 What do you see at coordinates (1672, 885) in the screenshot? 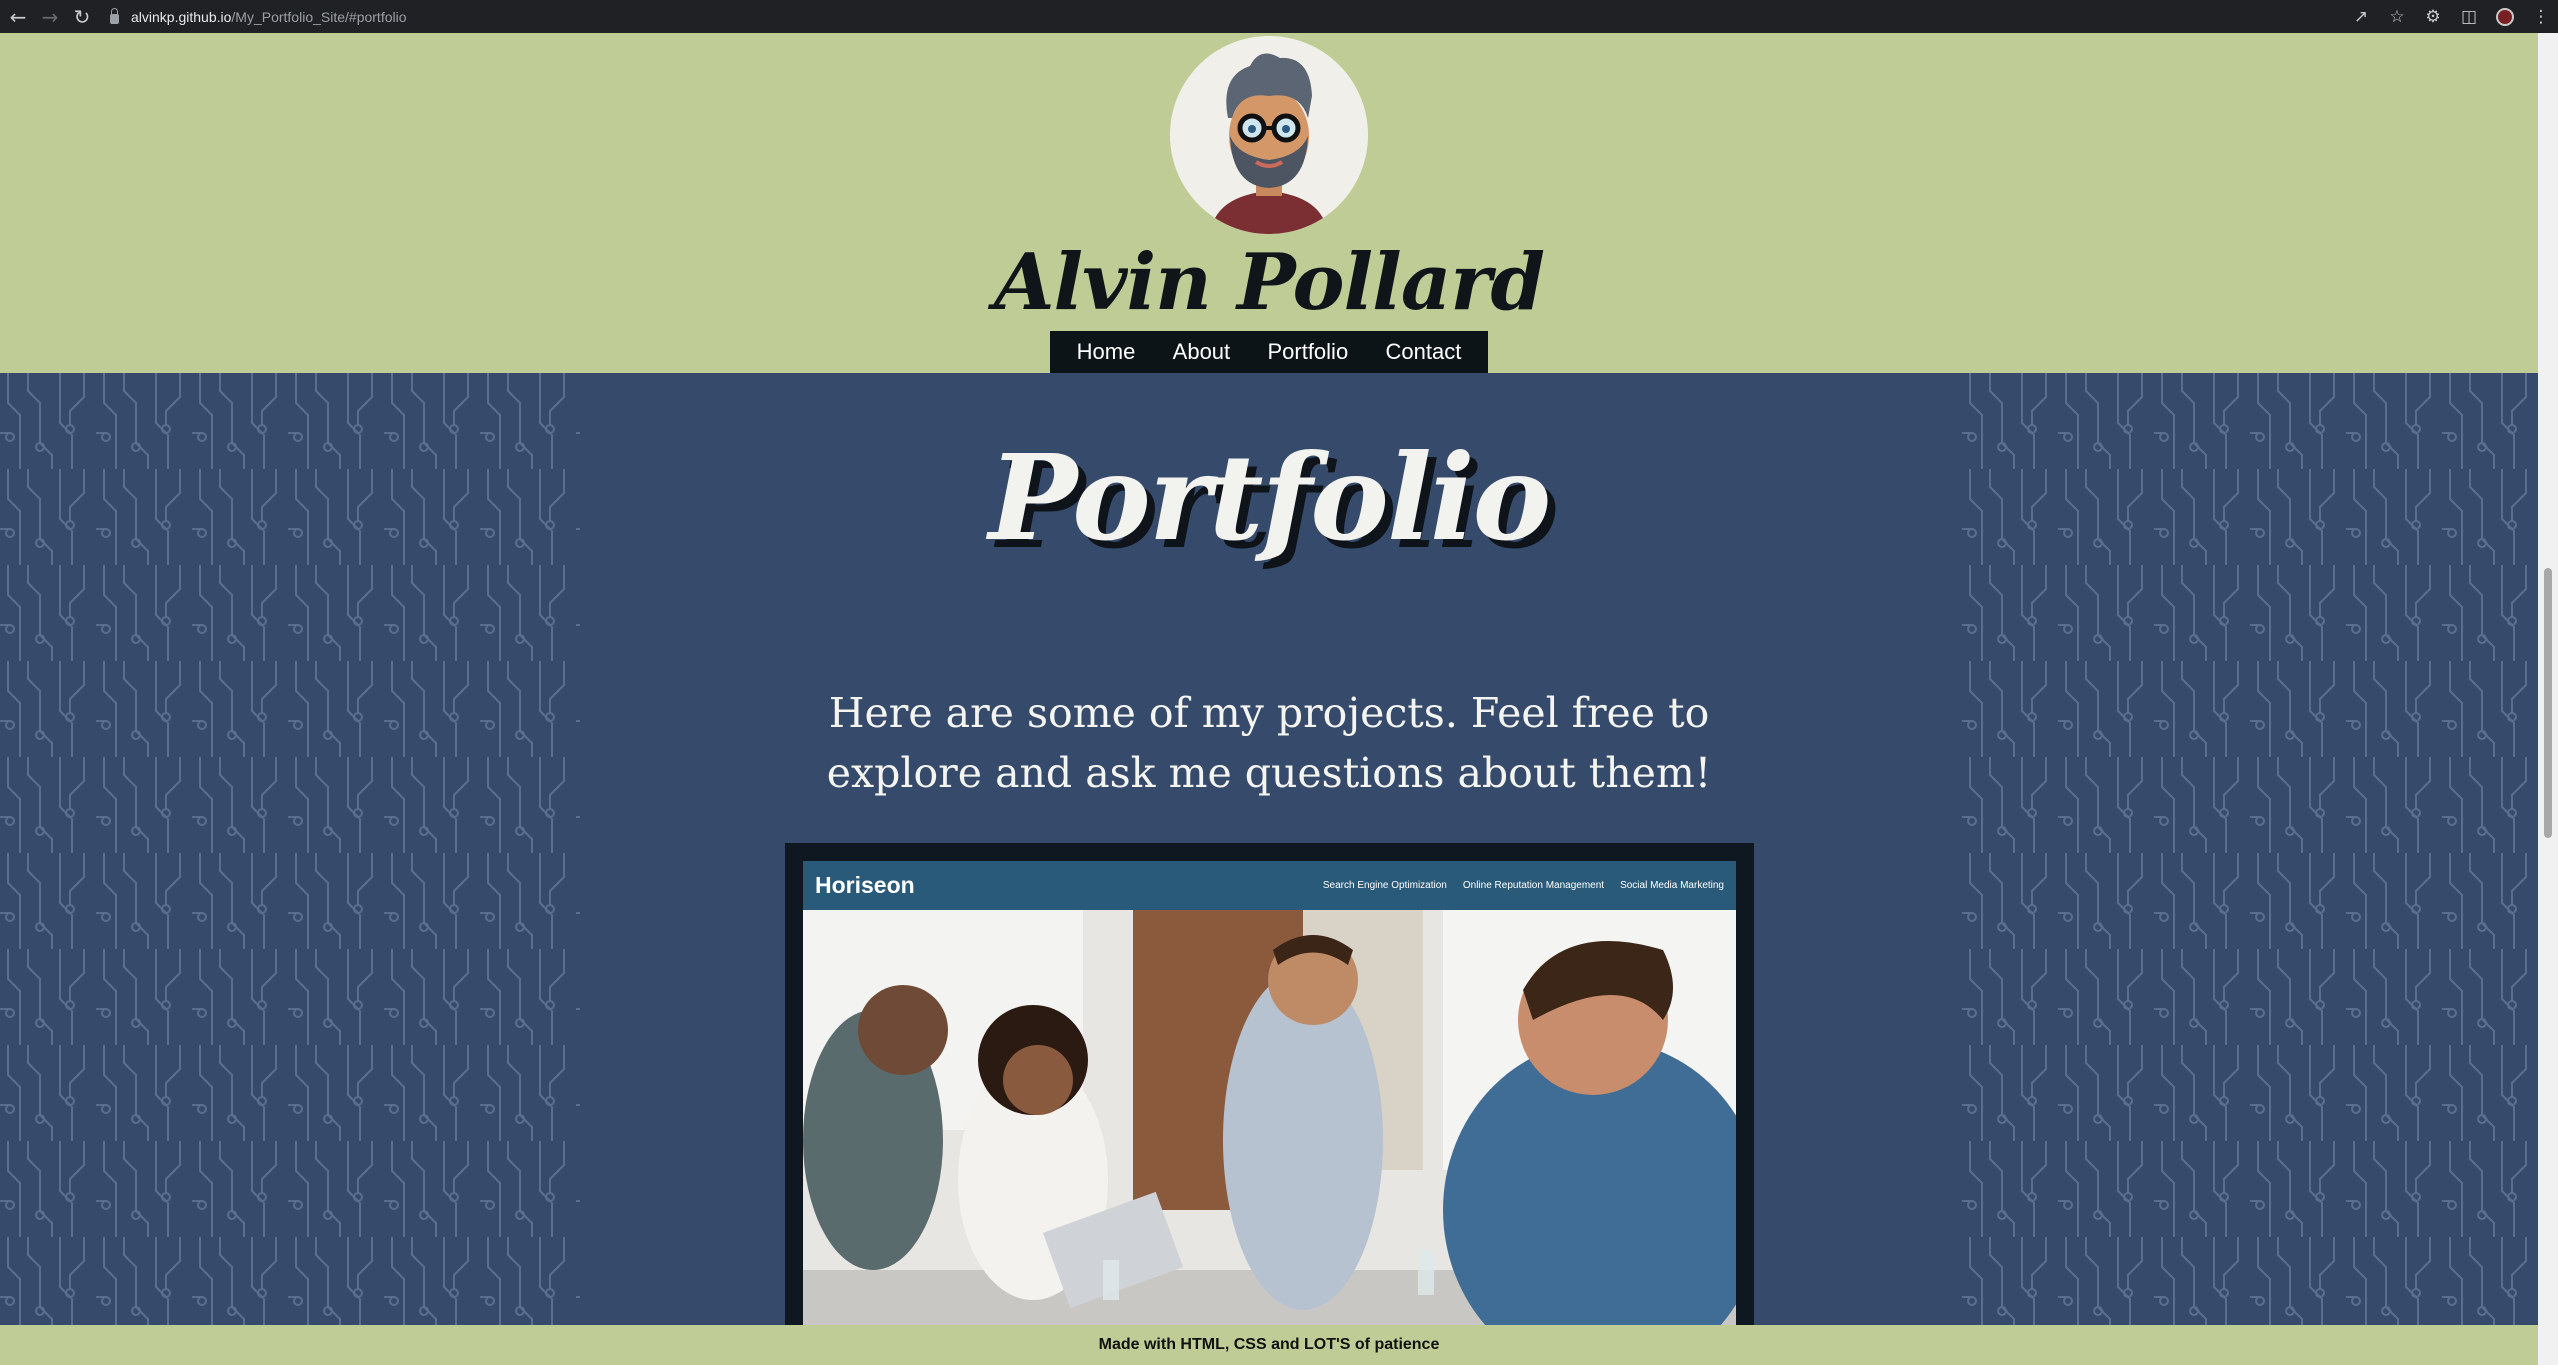
I see `project-link: Social Media Marketing` at bounding box center [1672, 885].